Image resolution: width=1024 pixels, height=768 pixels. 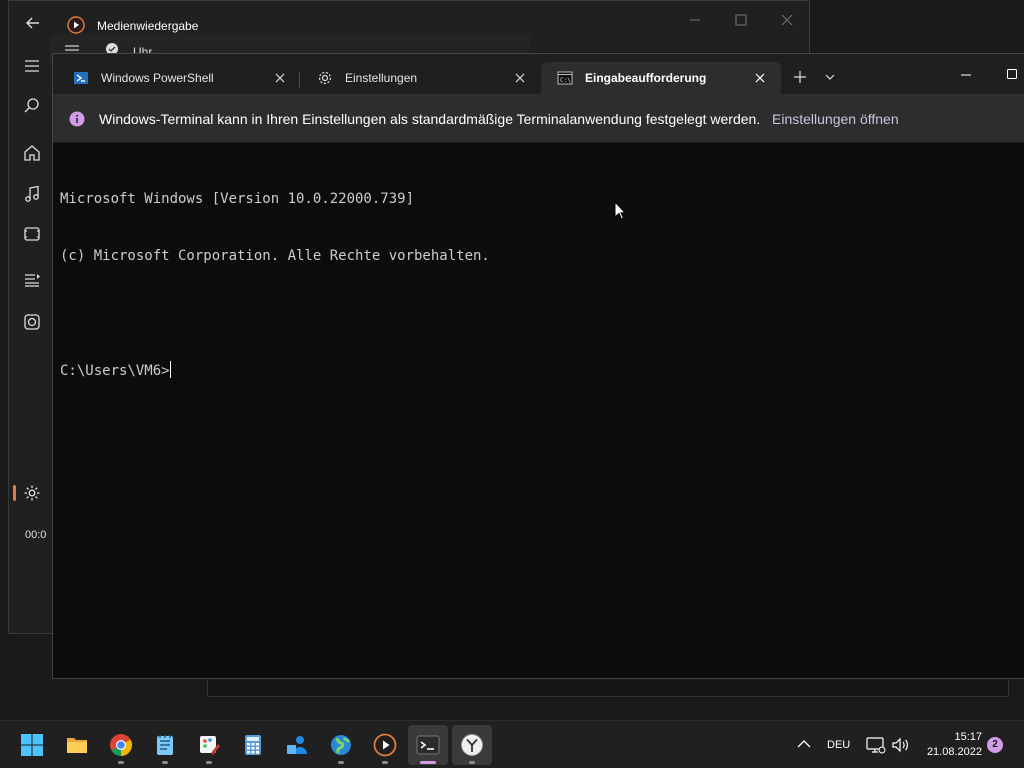 I want to click on paint-button, so click(x=209, y=745).